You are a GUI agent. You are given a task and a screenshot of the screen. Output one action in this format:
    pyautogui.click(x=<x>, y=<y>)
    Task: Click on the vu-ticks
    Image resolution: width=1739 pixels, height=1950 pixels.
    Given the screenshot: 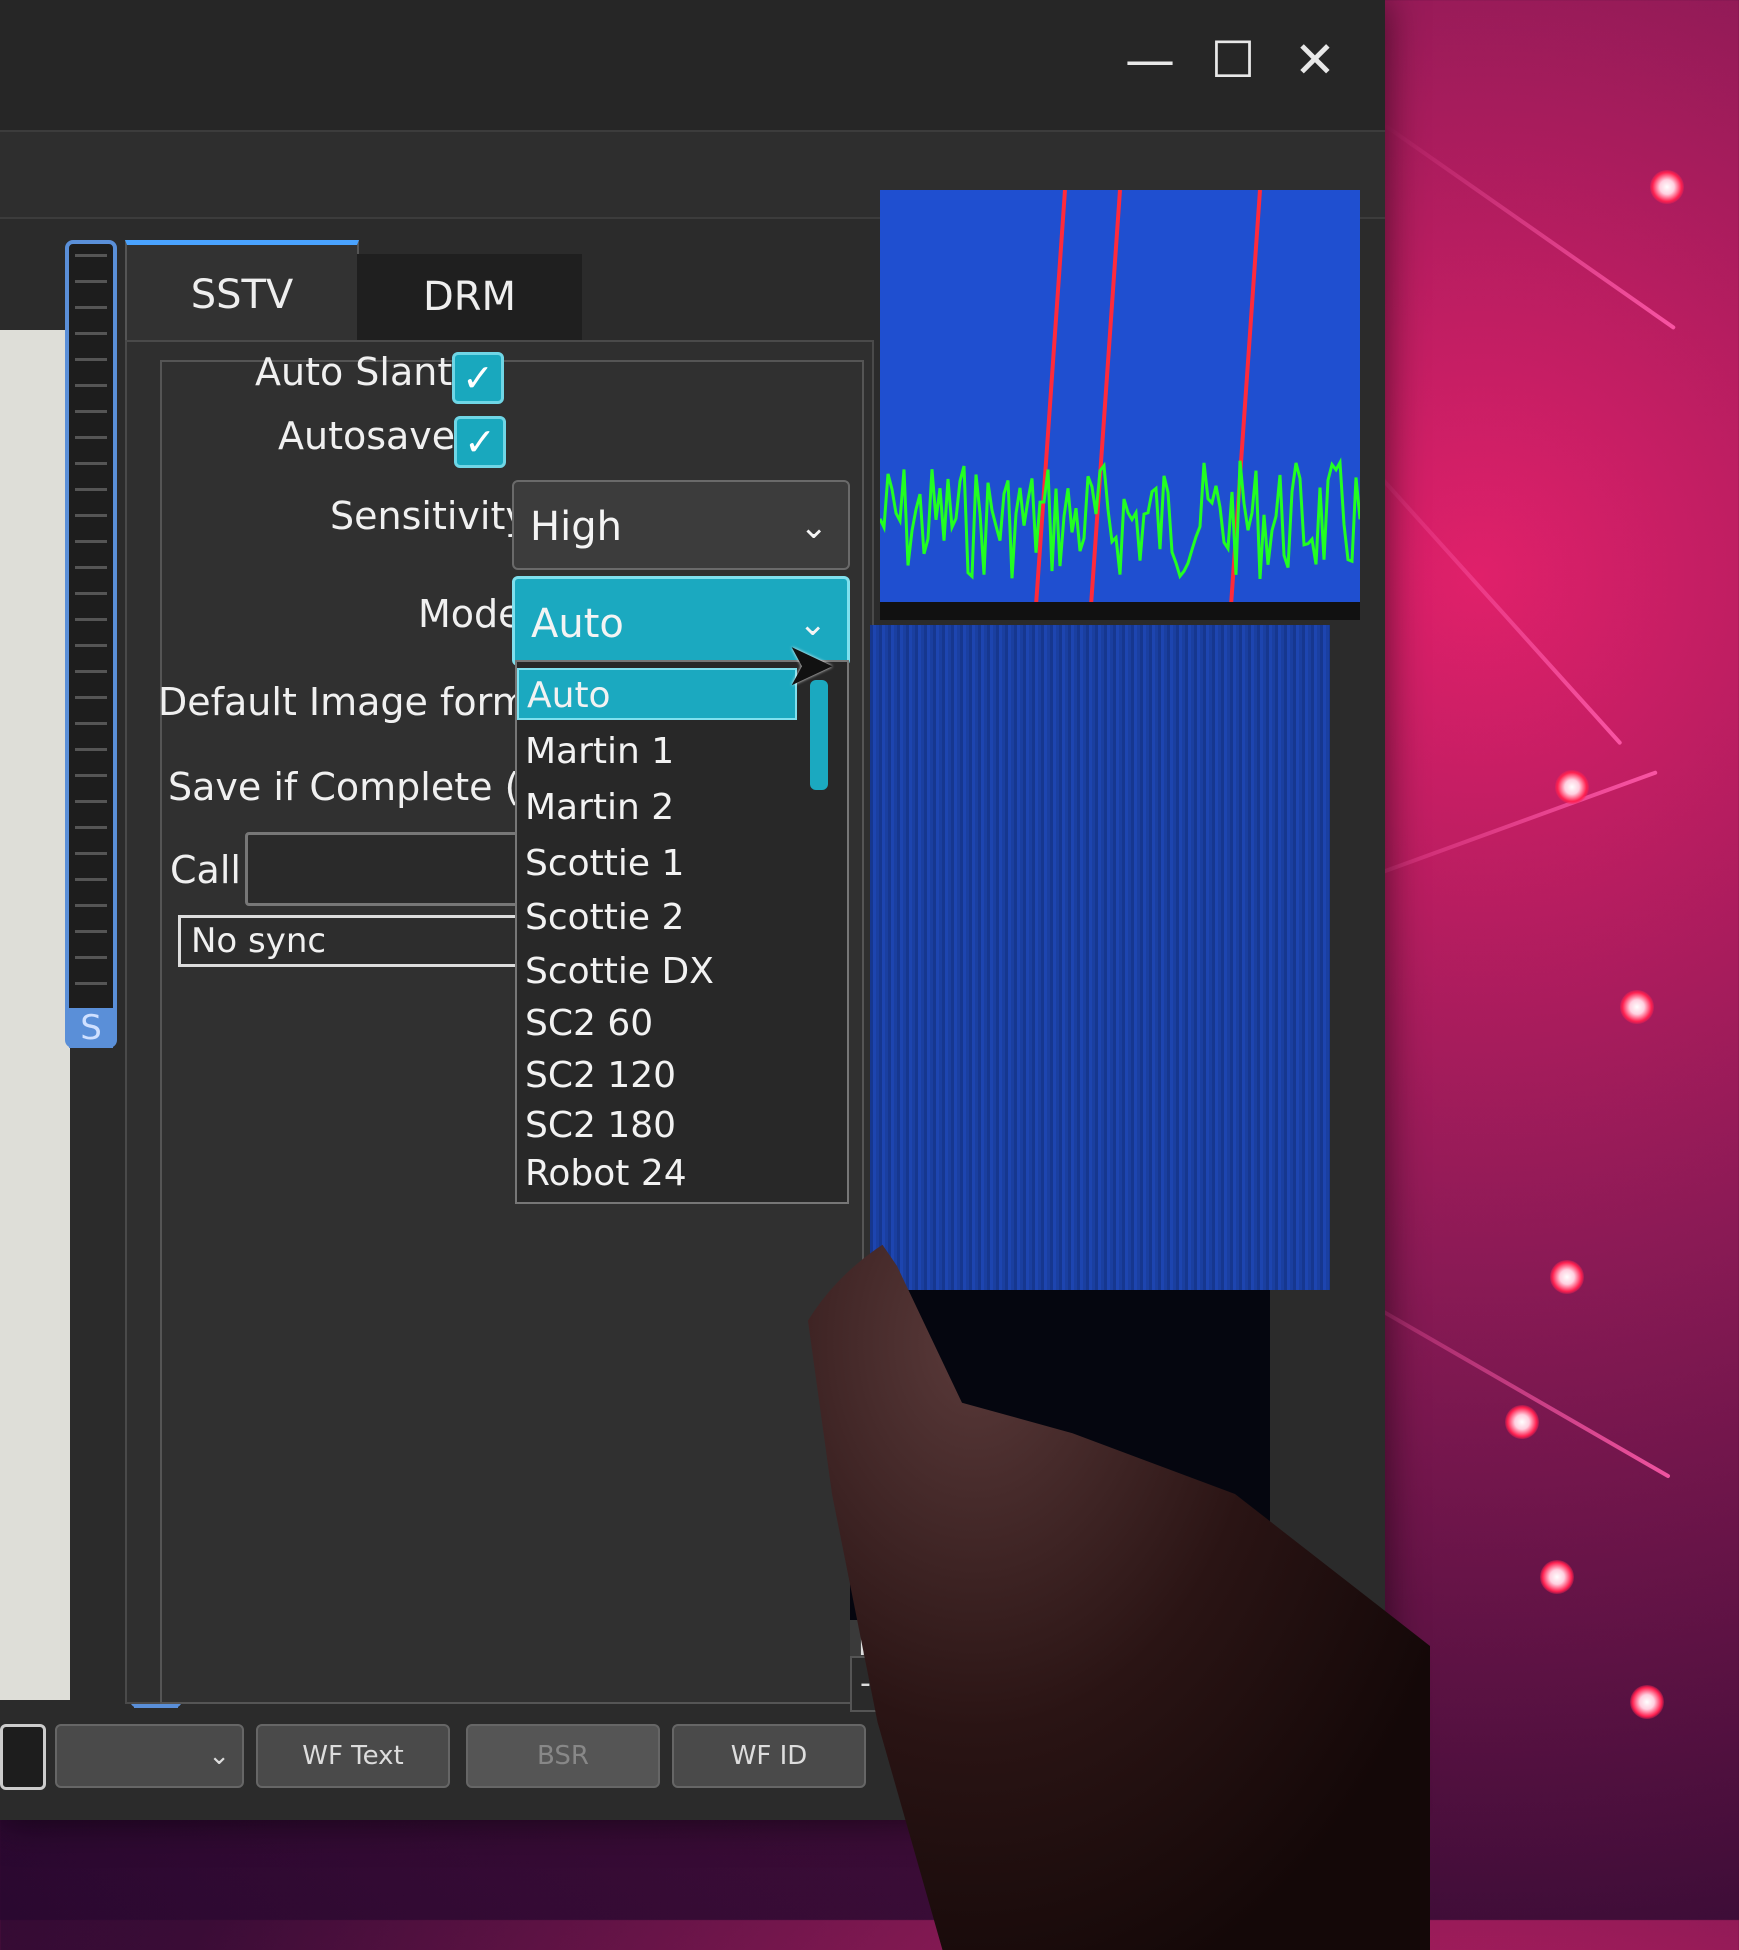 What is the action you would take?
    pyautogui.click(x=91, y=644)
    